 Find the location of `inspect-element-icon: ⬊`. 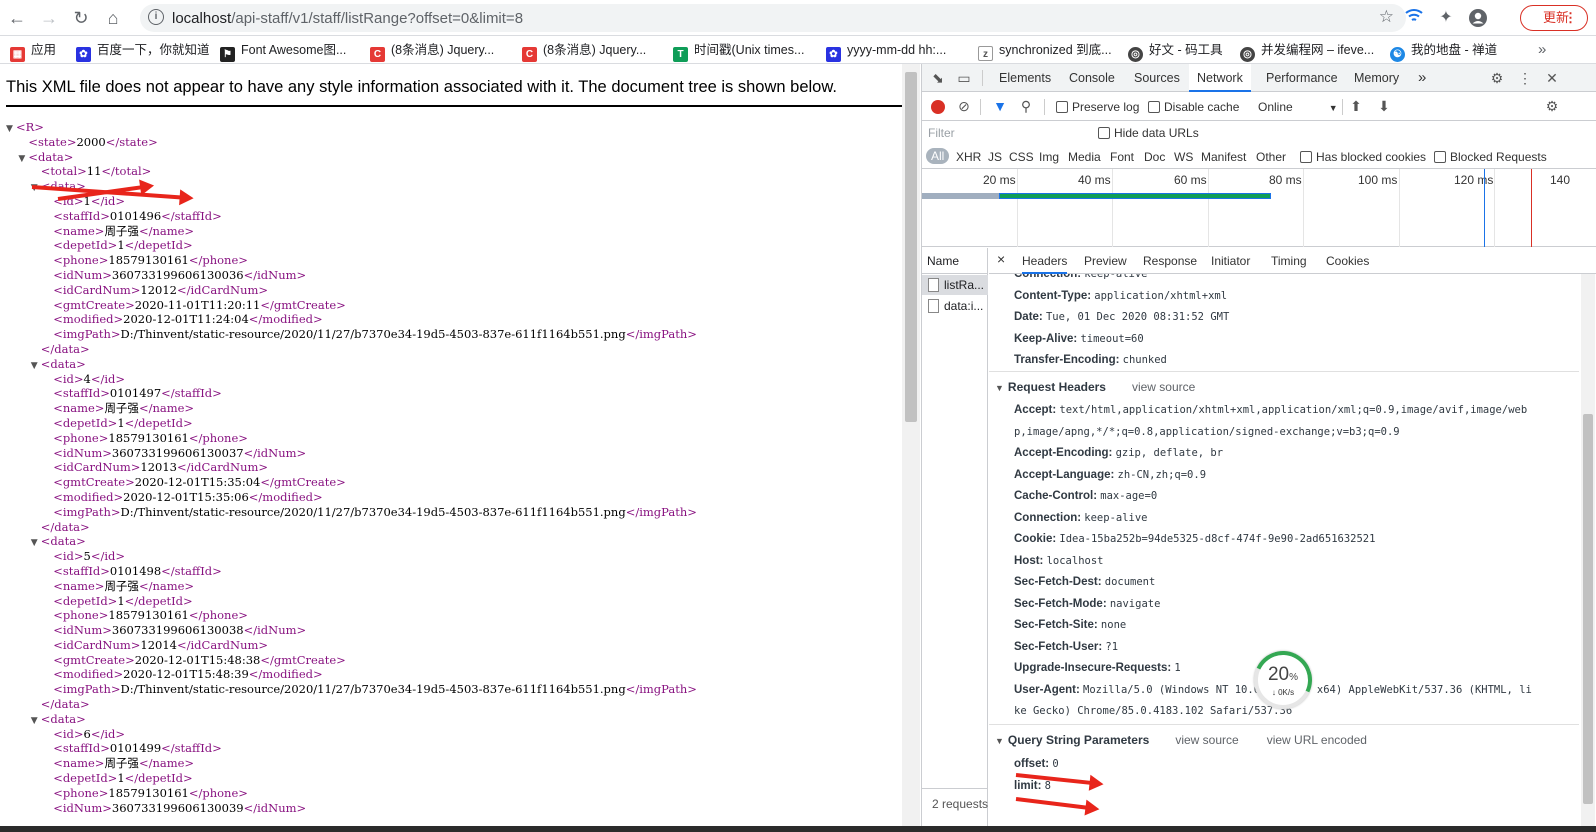

inspect-element-icon: ⬊ is located at coordinates (938, 78).